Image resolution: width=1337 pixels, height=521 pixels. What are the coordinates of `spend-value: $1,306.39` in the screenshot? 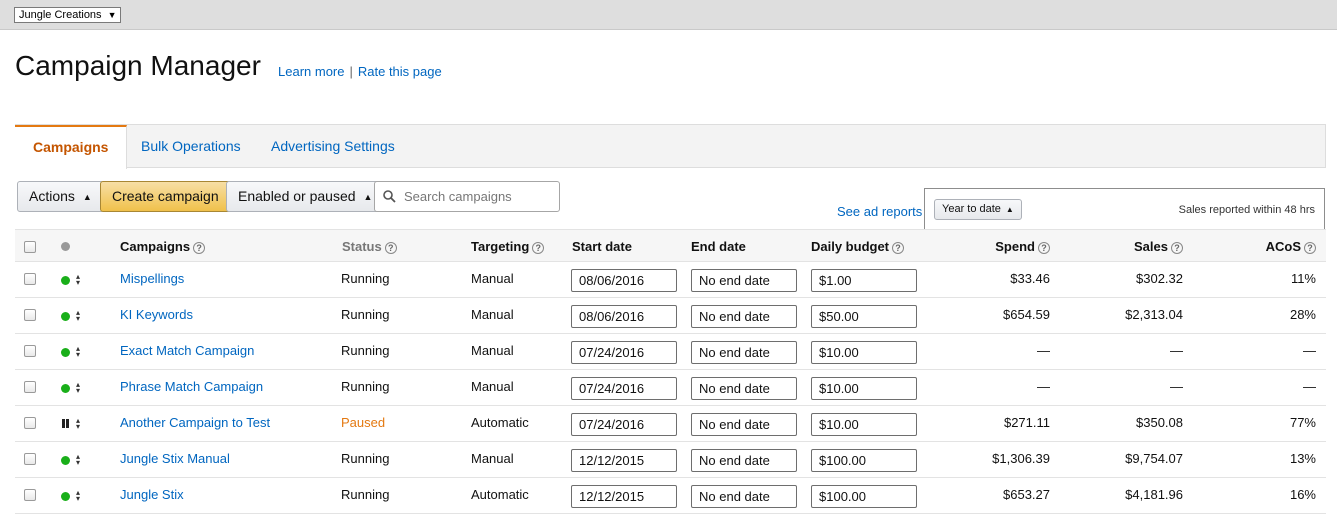 It's located at (1021, 458).